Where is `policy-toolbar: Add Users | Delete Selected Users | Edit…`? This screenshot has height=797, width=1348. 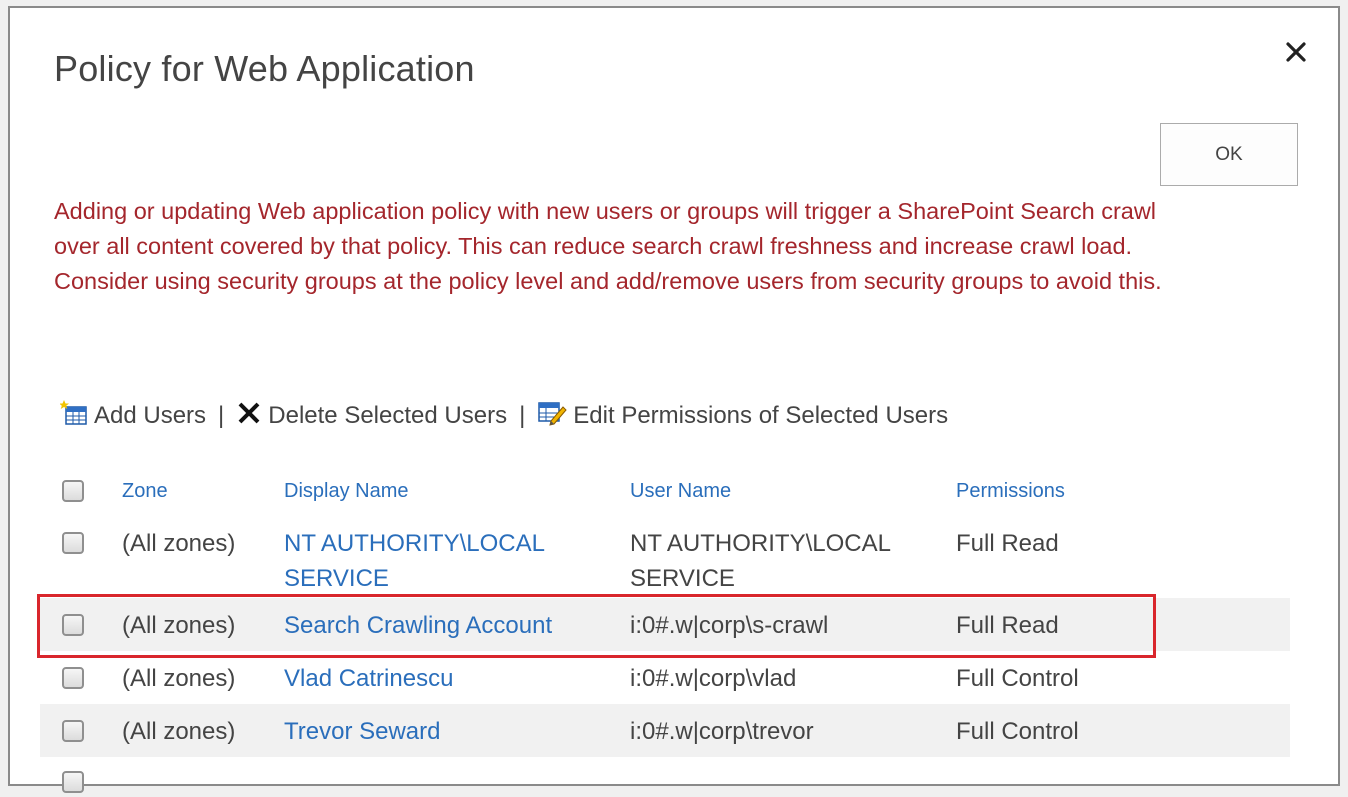
policy-toolbar: Add Users | Delete Selected Users | Edit… is located at coordinates (503, 416).